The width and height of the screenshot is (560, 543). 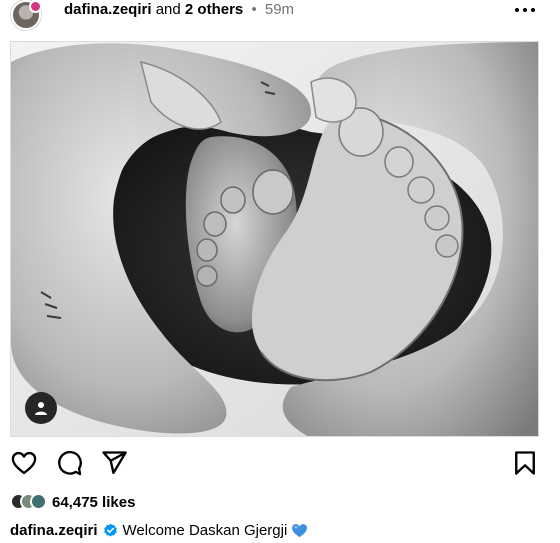 I want to click on post-caption: dafina.zeqiri Welcome Daskan Gjergji, so click(x=159, y=532).